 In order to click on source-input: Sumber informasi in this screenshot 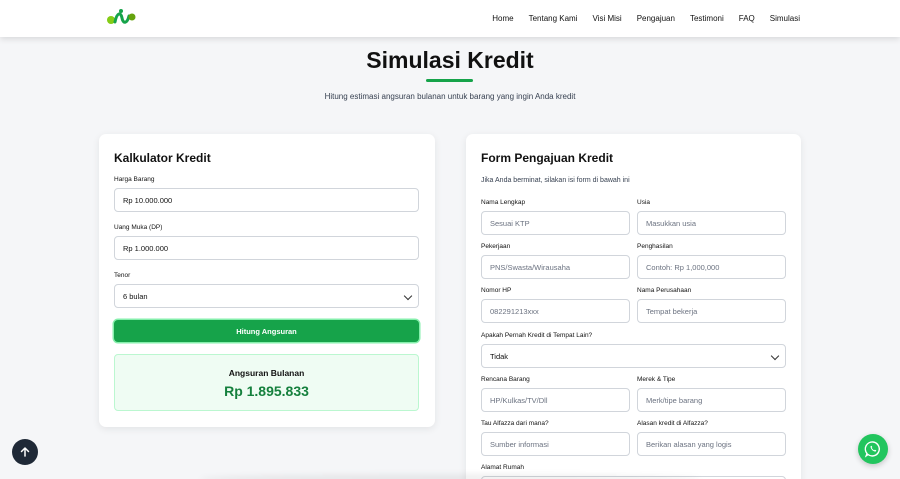, I will do `click(555, 444)`.